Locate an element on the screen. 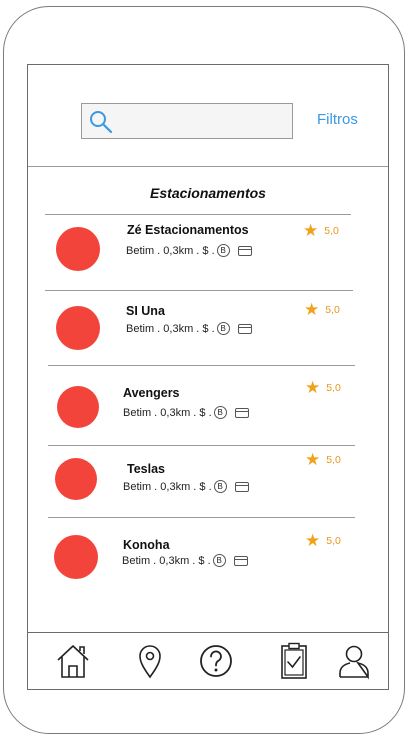 The height and width of the screenshot is (739, 410). list-item: Konoha Betim . 0,3km . $ . B ★ 5,0 is located at coordinates (208, 555).